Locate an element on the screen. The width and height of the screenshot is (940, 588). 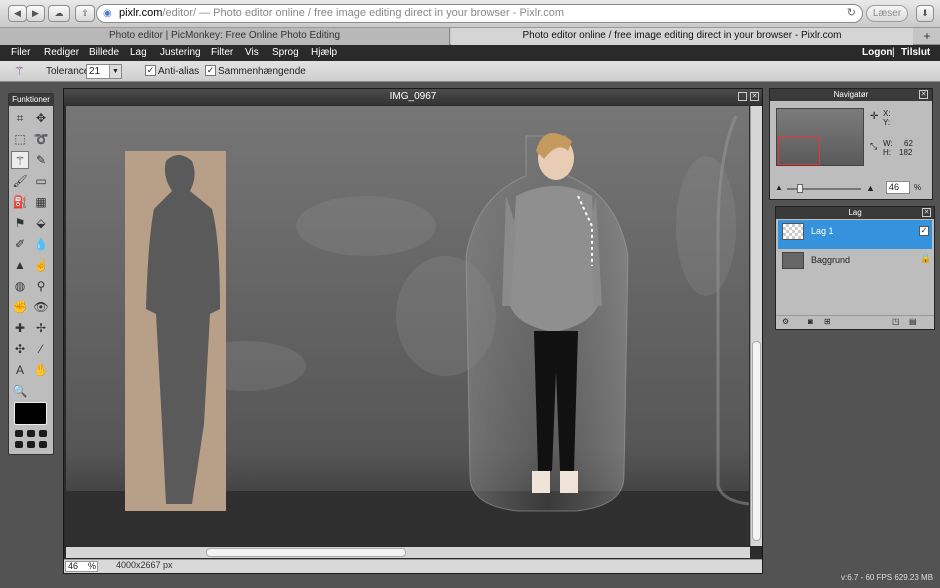
type-icon: A is located at coordinates (20, 370).